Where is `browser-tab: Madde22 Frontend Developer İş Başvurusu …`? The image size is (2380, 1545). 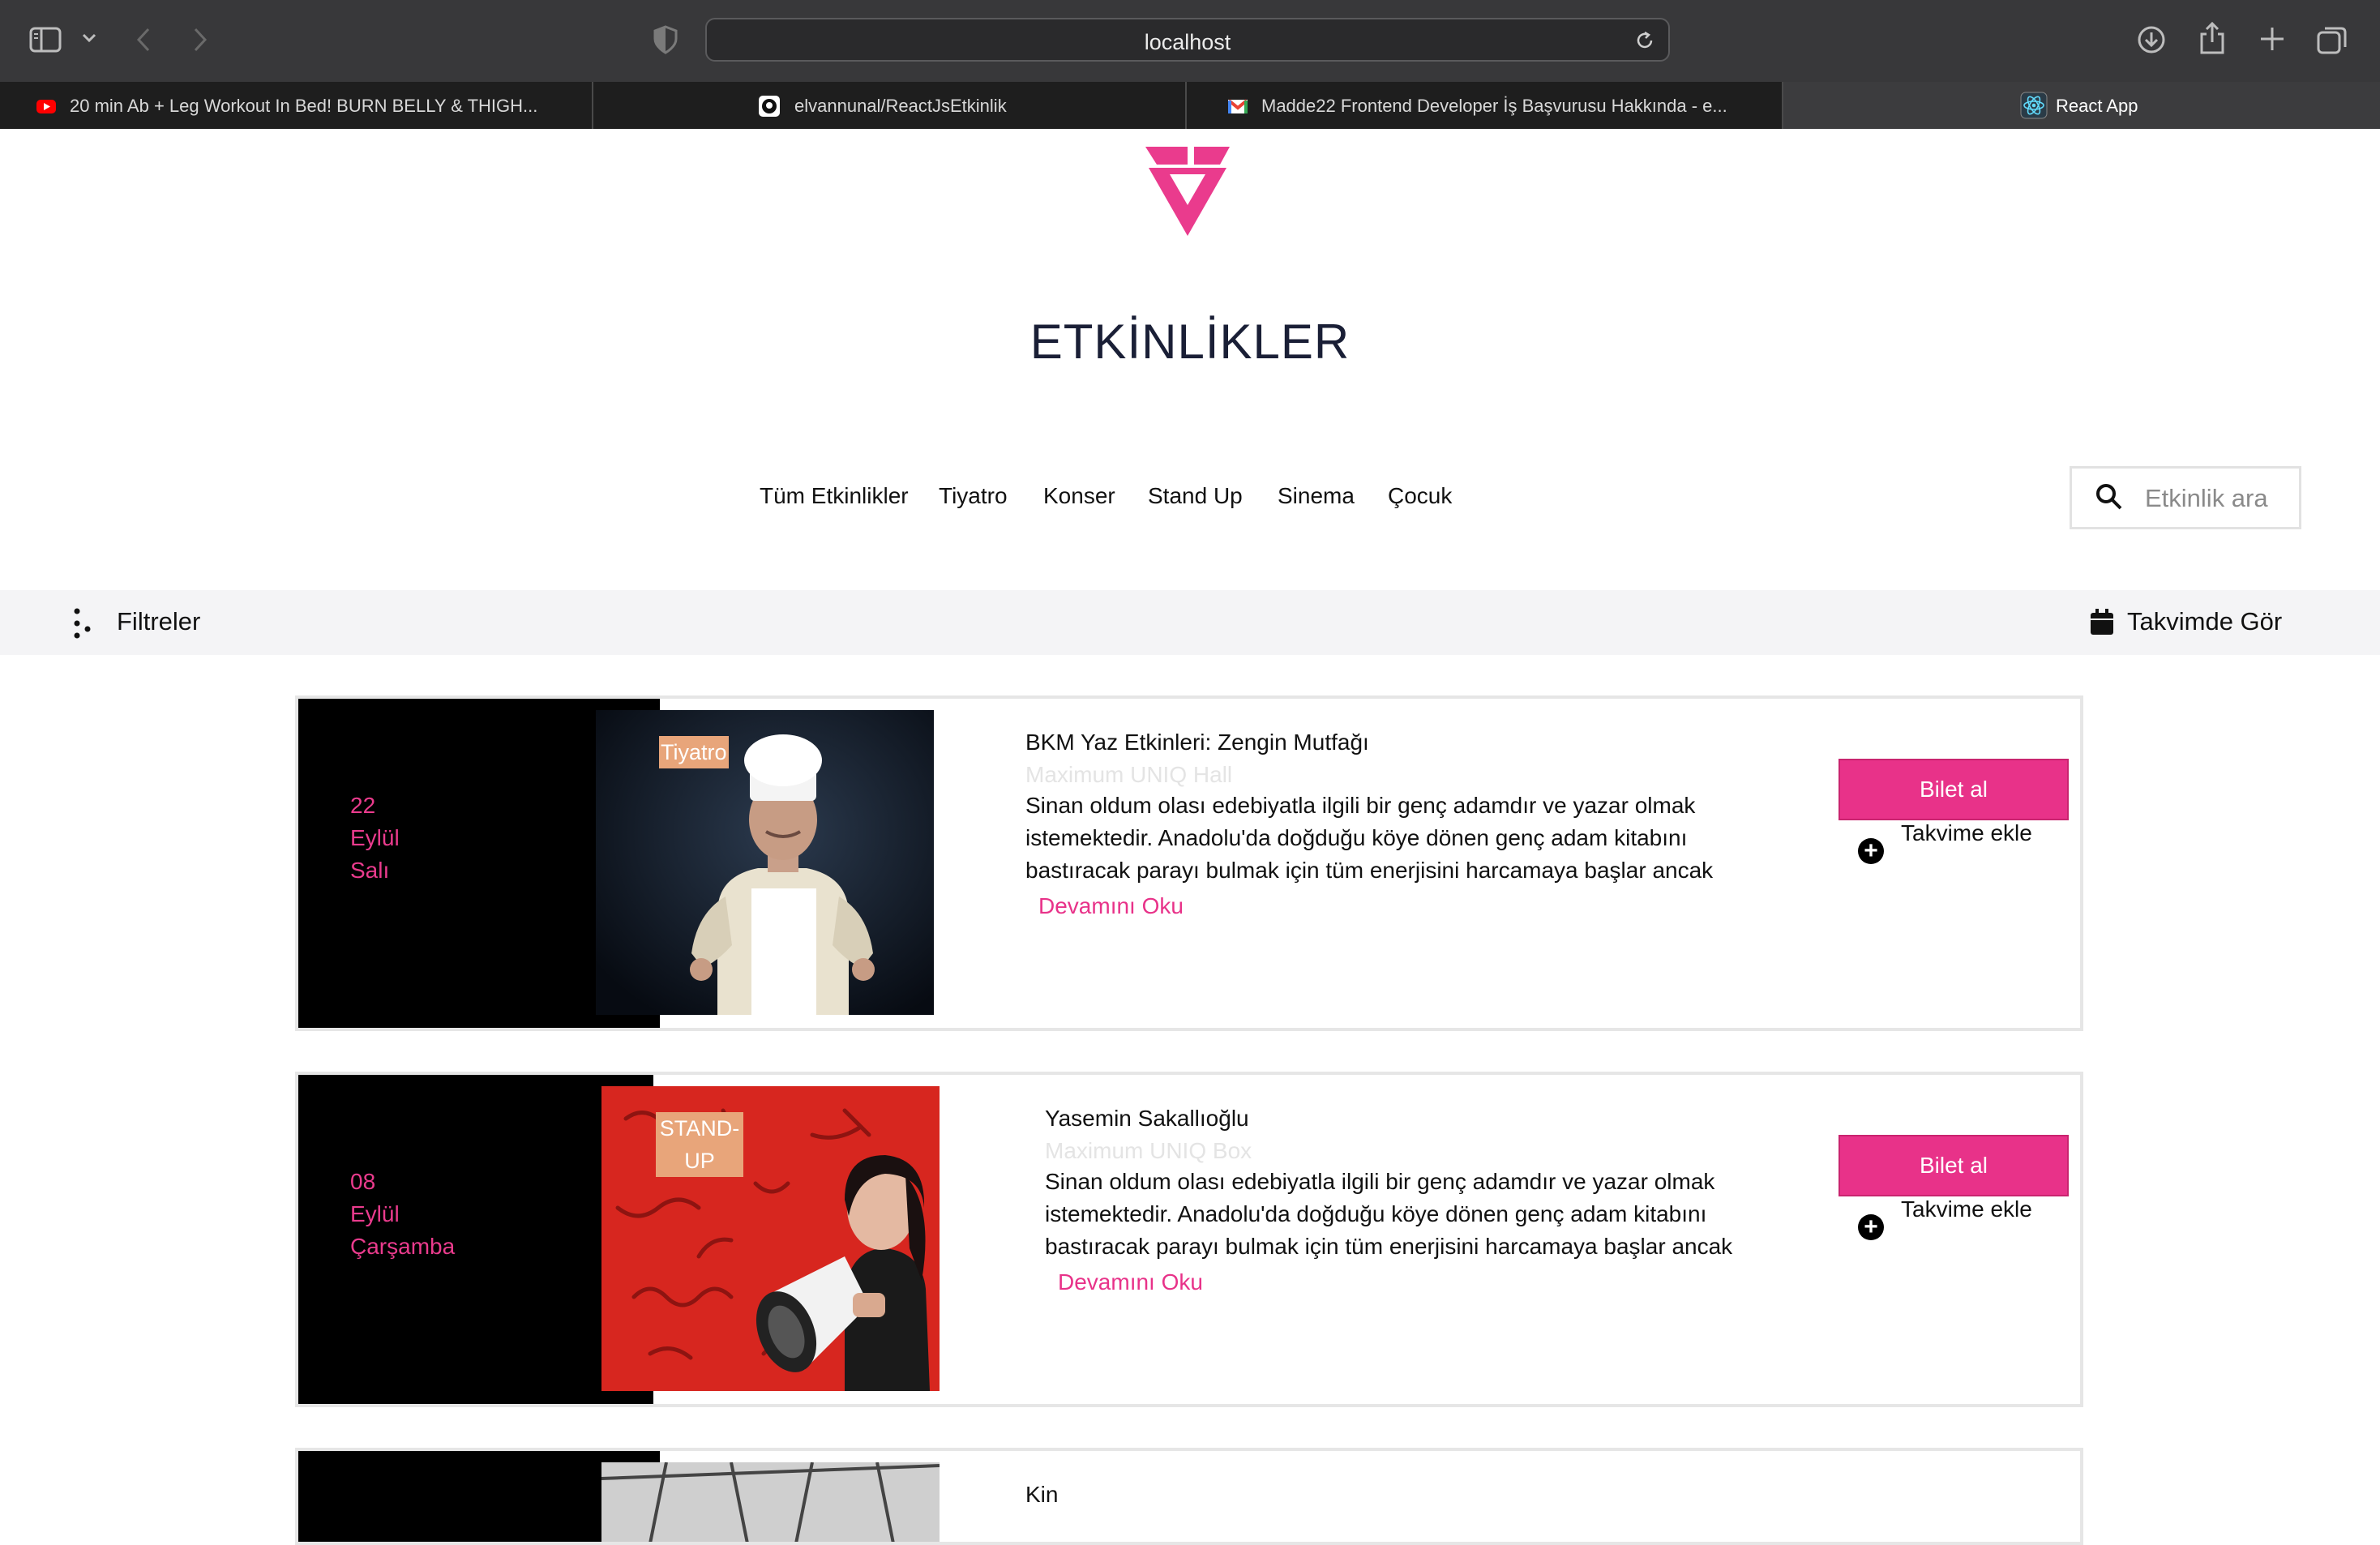 browser-tab: Madde22 Frontend Developer İş Başvurusu … is located at coordinates (1485, 105).